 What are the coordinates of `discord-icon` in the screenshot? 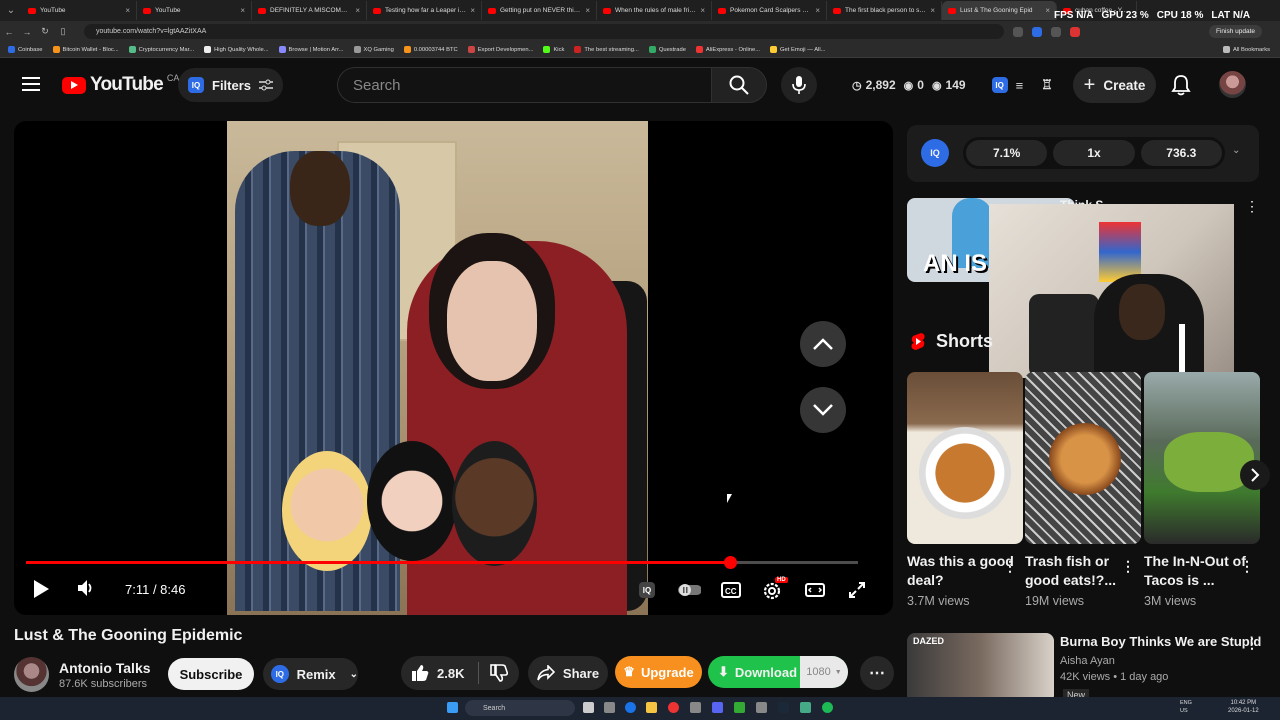 It's located at (717, 707).